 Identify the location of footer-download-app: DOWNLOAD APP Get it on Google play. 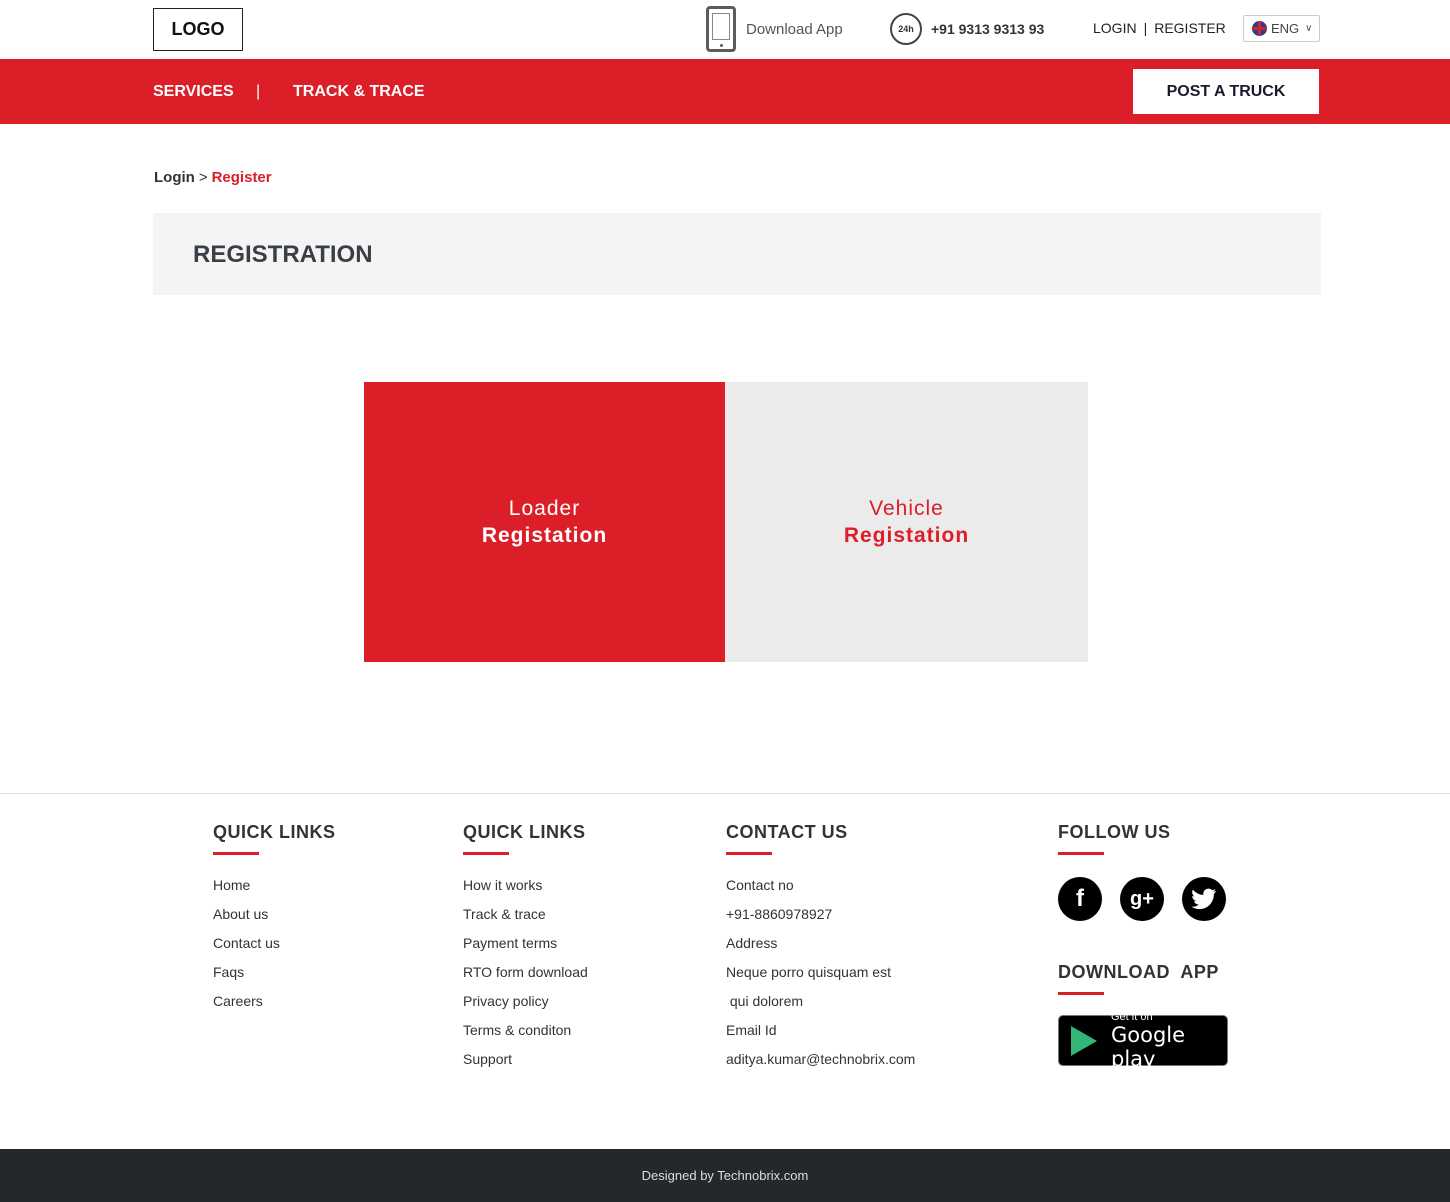
(1143, 1016).